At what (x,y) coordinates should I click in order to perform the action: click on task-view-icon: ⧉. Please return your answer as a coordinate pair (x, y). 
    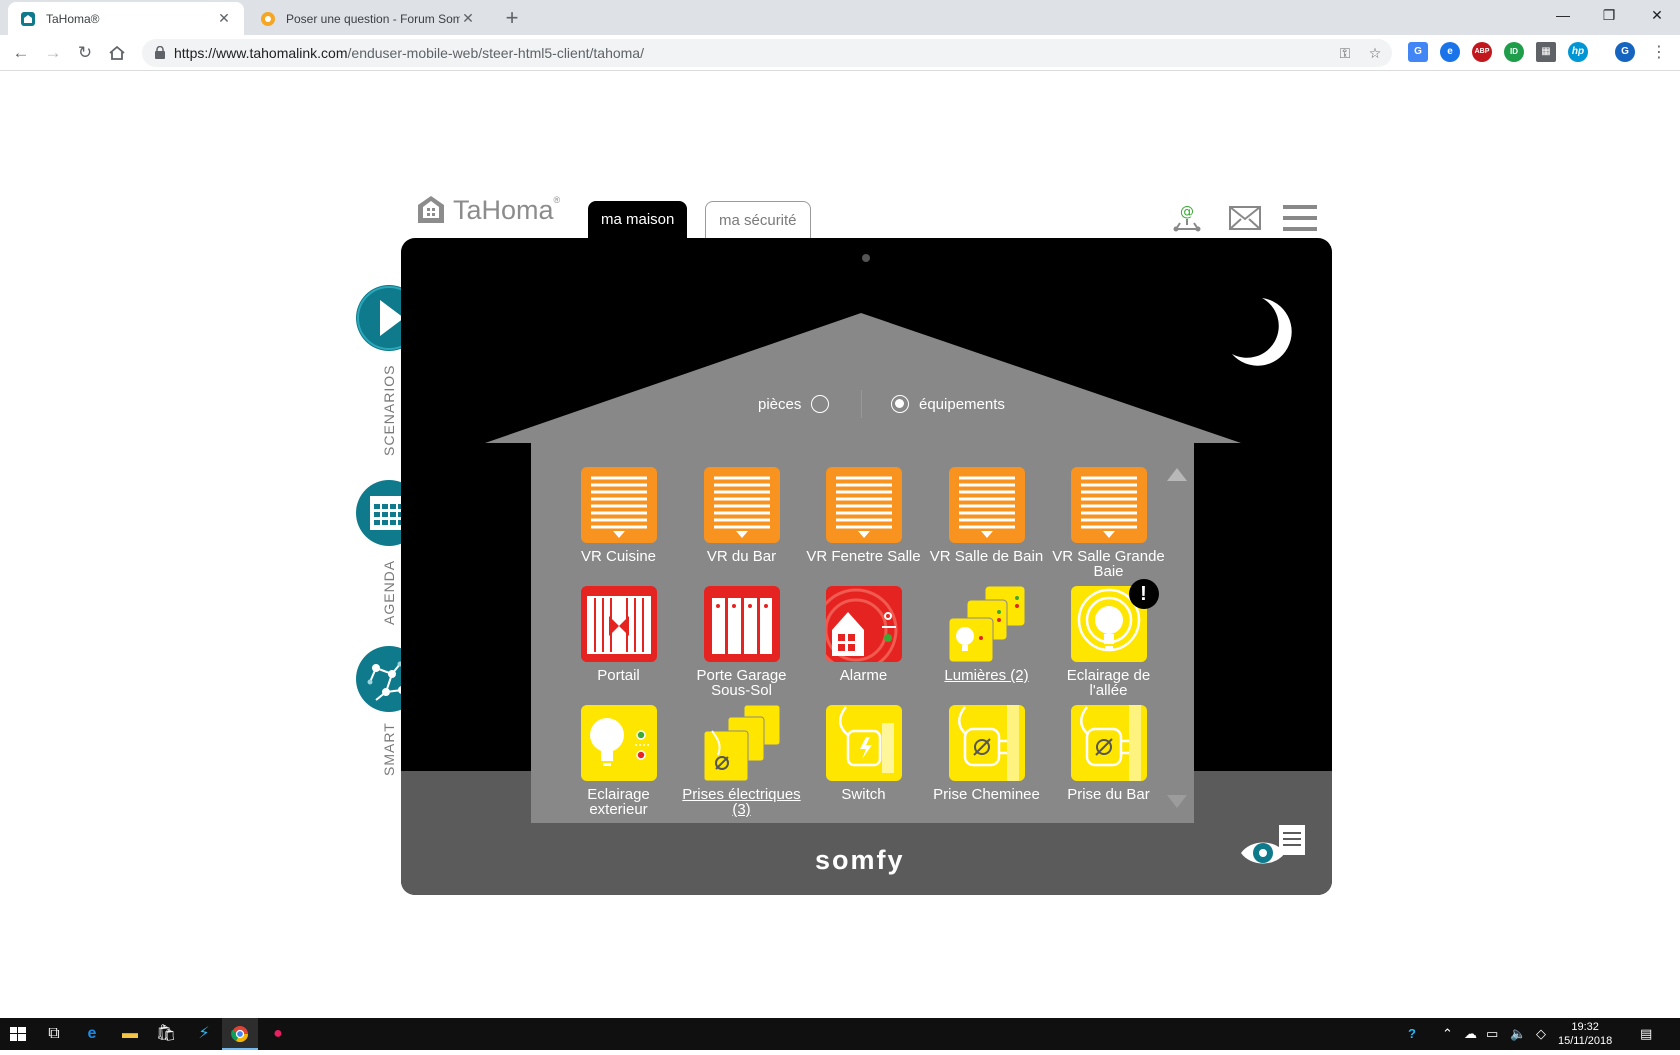
    Looking at the image, I should click on (54, 1034).